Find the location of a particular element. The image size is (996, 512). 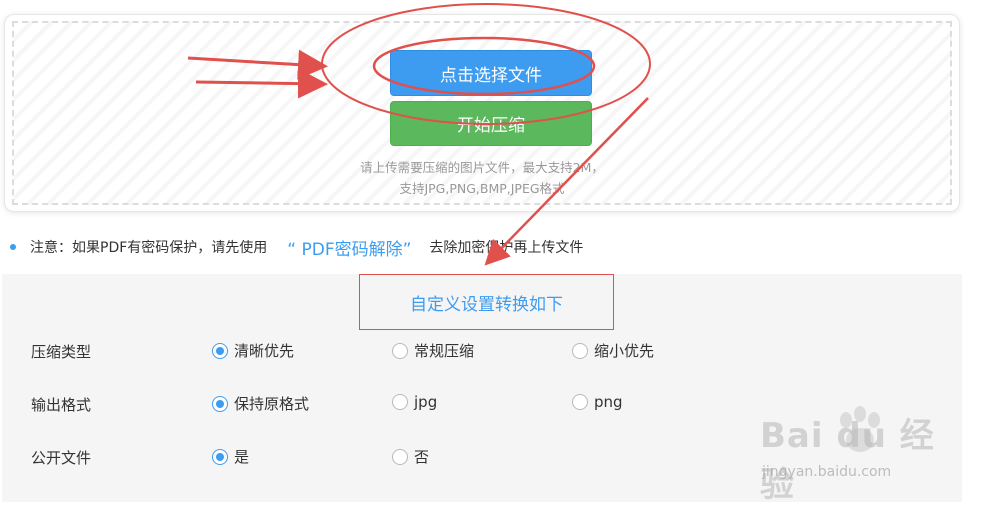

upload-hint-line1: 请上传需要压缩的图片文件，最大支持2M， is located at coordinates (482, 167).